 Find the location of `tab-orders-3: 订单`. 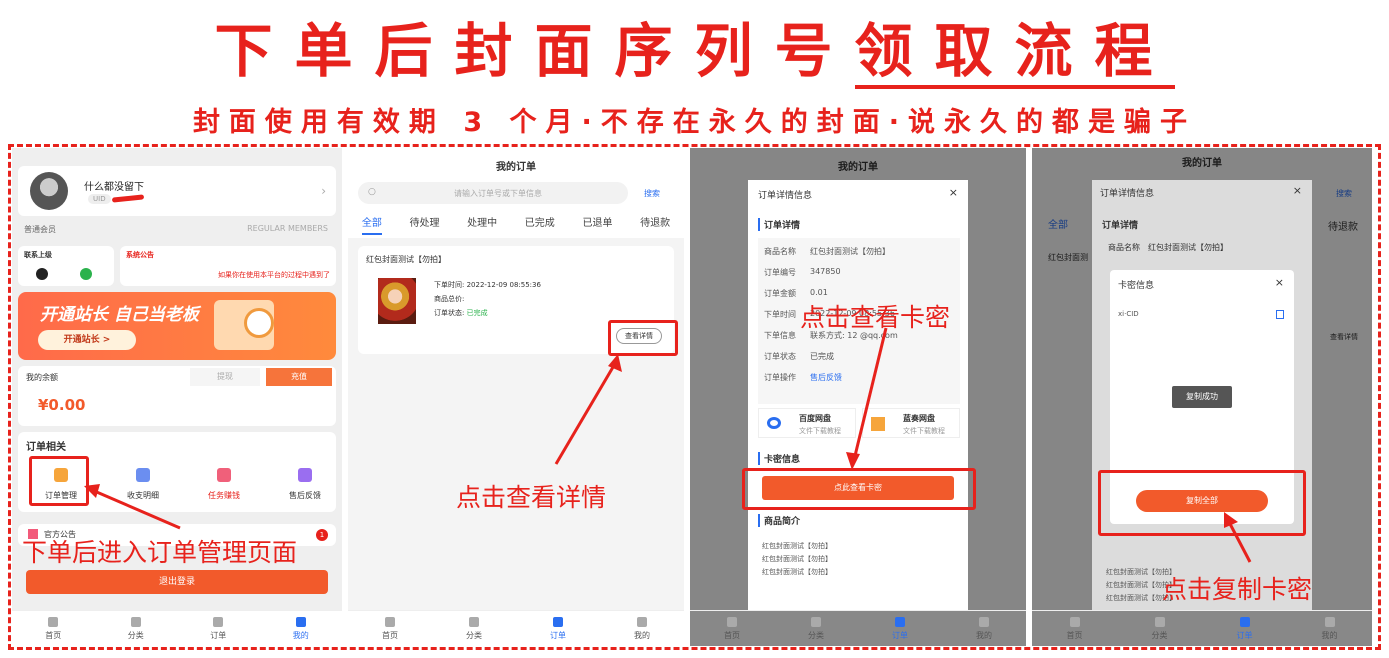

tab-orders-3: 订单 is located at coordinates (900, 628).